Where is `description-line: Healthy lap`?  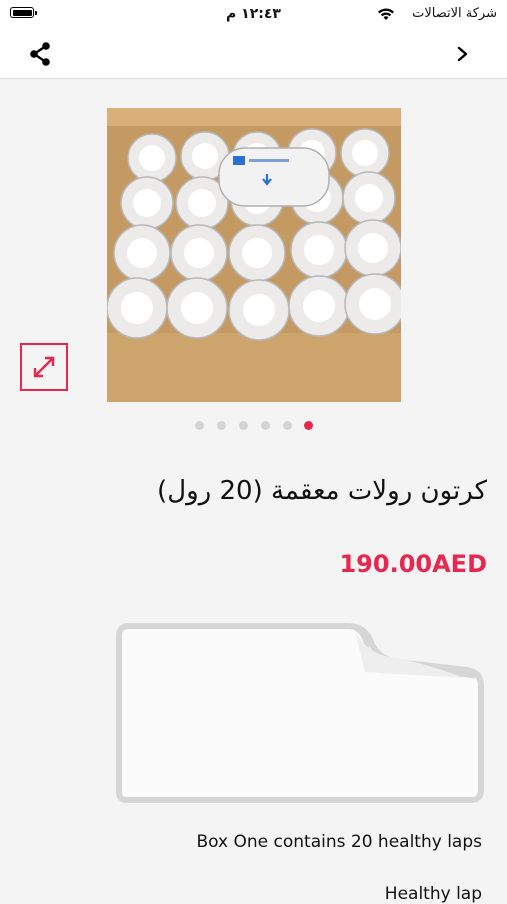 description-line: Healthy lap is located at coordinates (433, 894).